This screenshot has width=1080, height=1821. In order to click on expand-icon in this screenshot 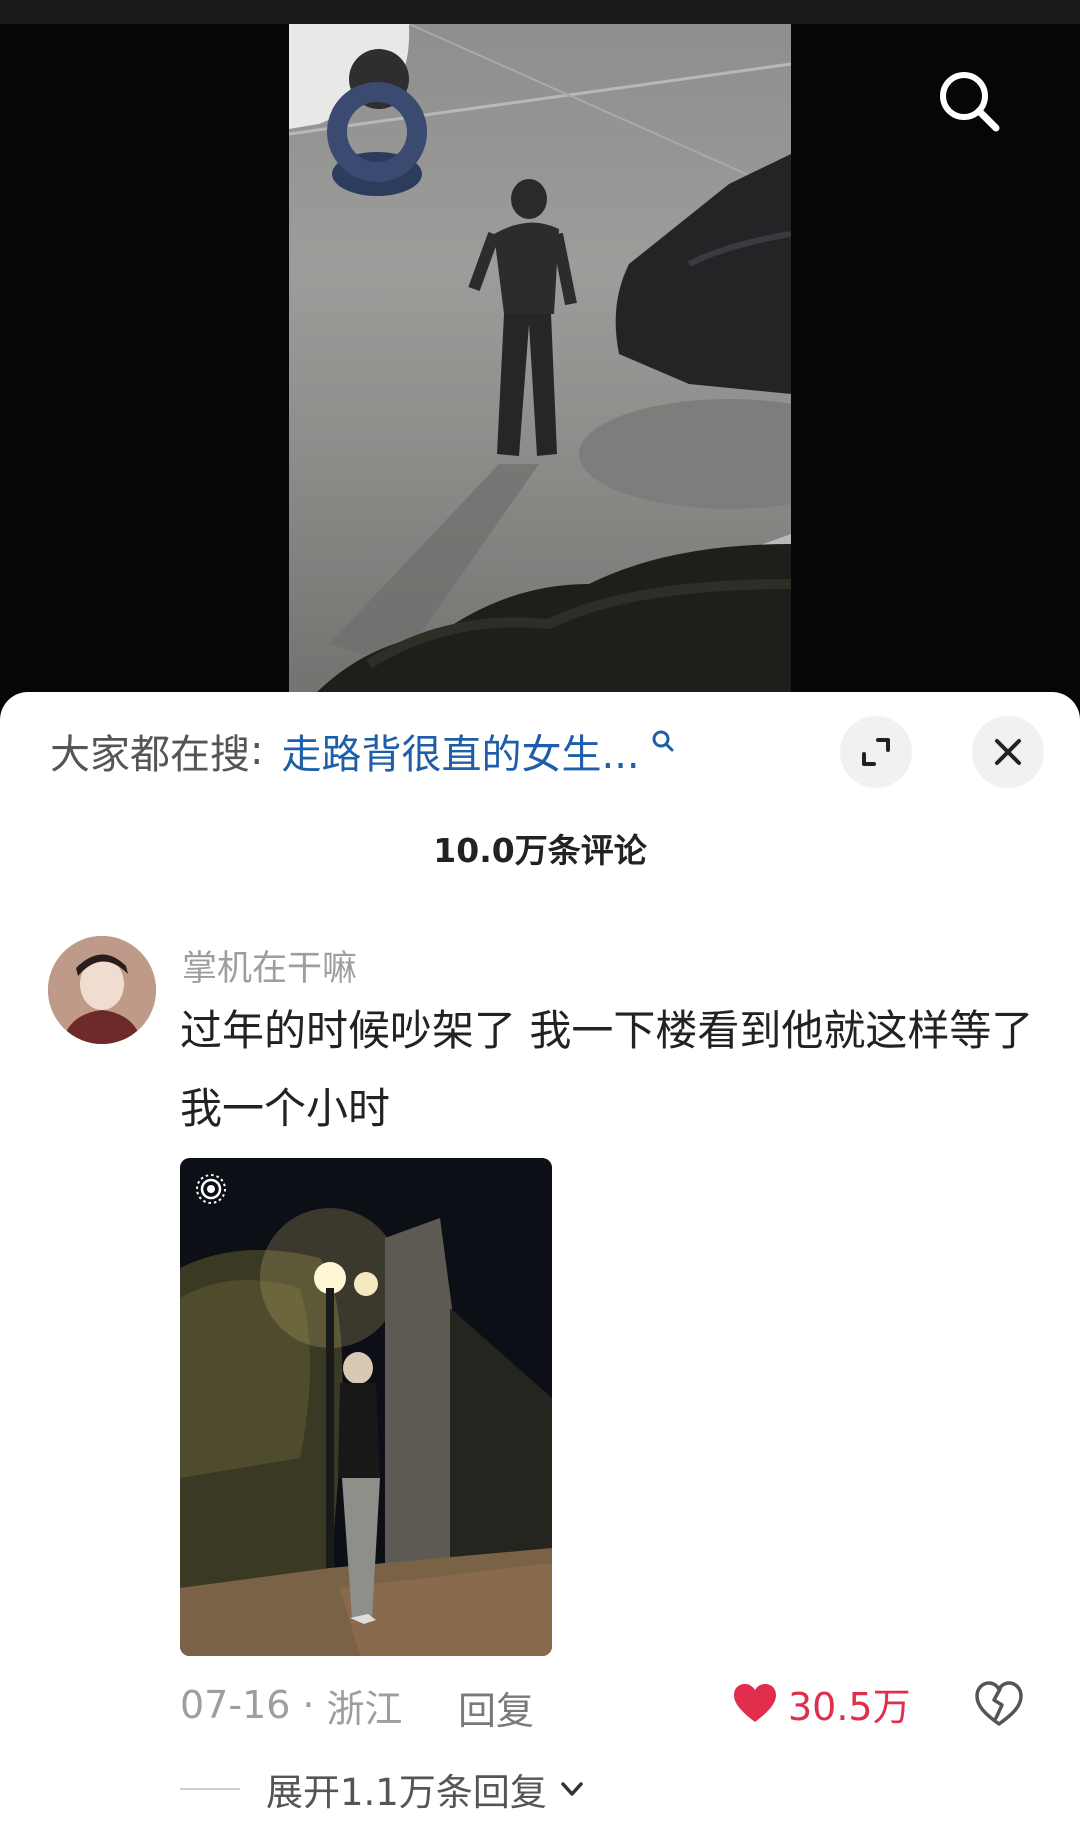, I will do `click(876, 752)`.